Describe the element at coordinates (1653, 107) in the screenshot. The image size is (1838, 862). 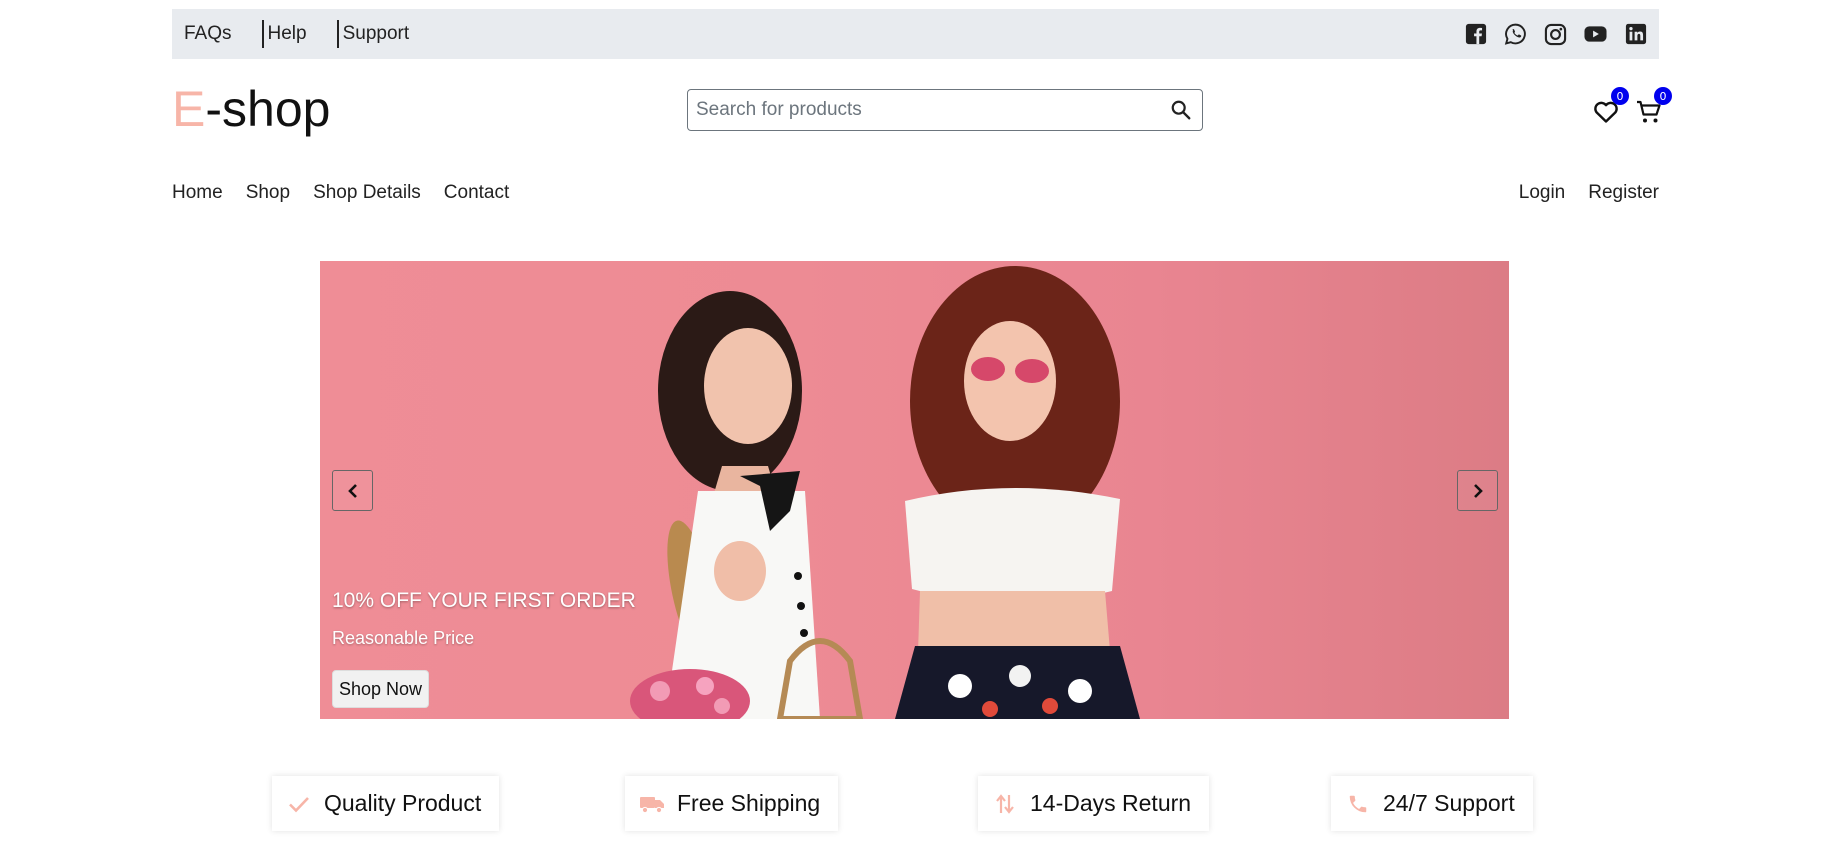
I see `cart-button: 0` at that location.